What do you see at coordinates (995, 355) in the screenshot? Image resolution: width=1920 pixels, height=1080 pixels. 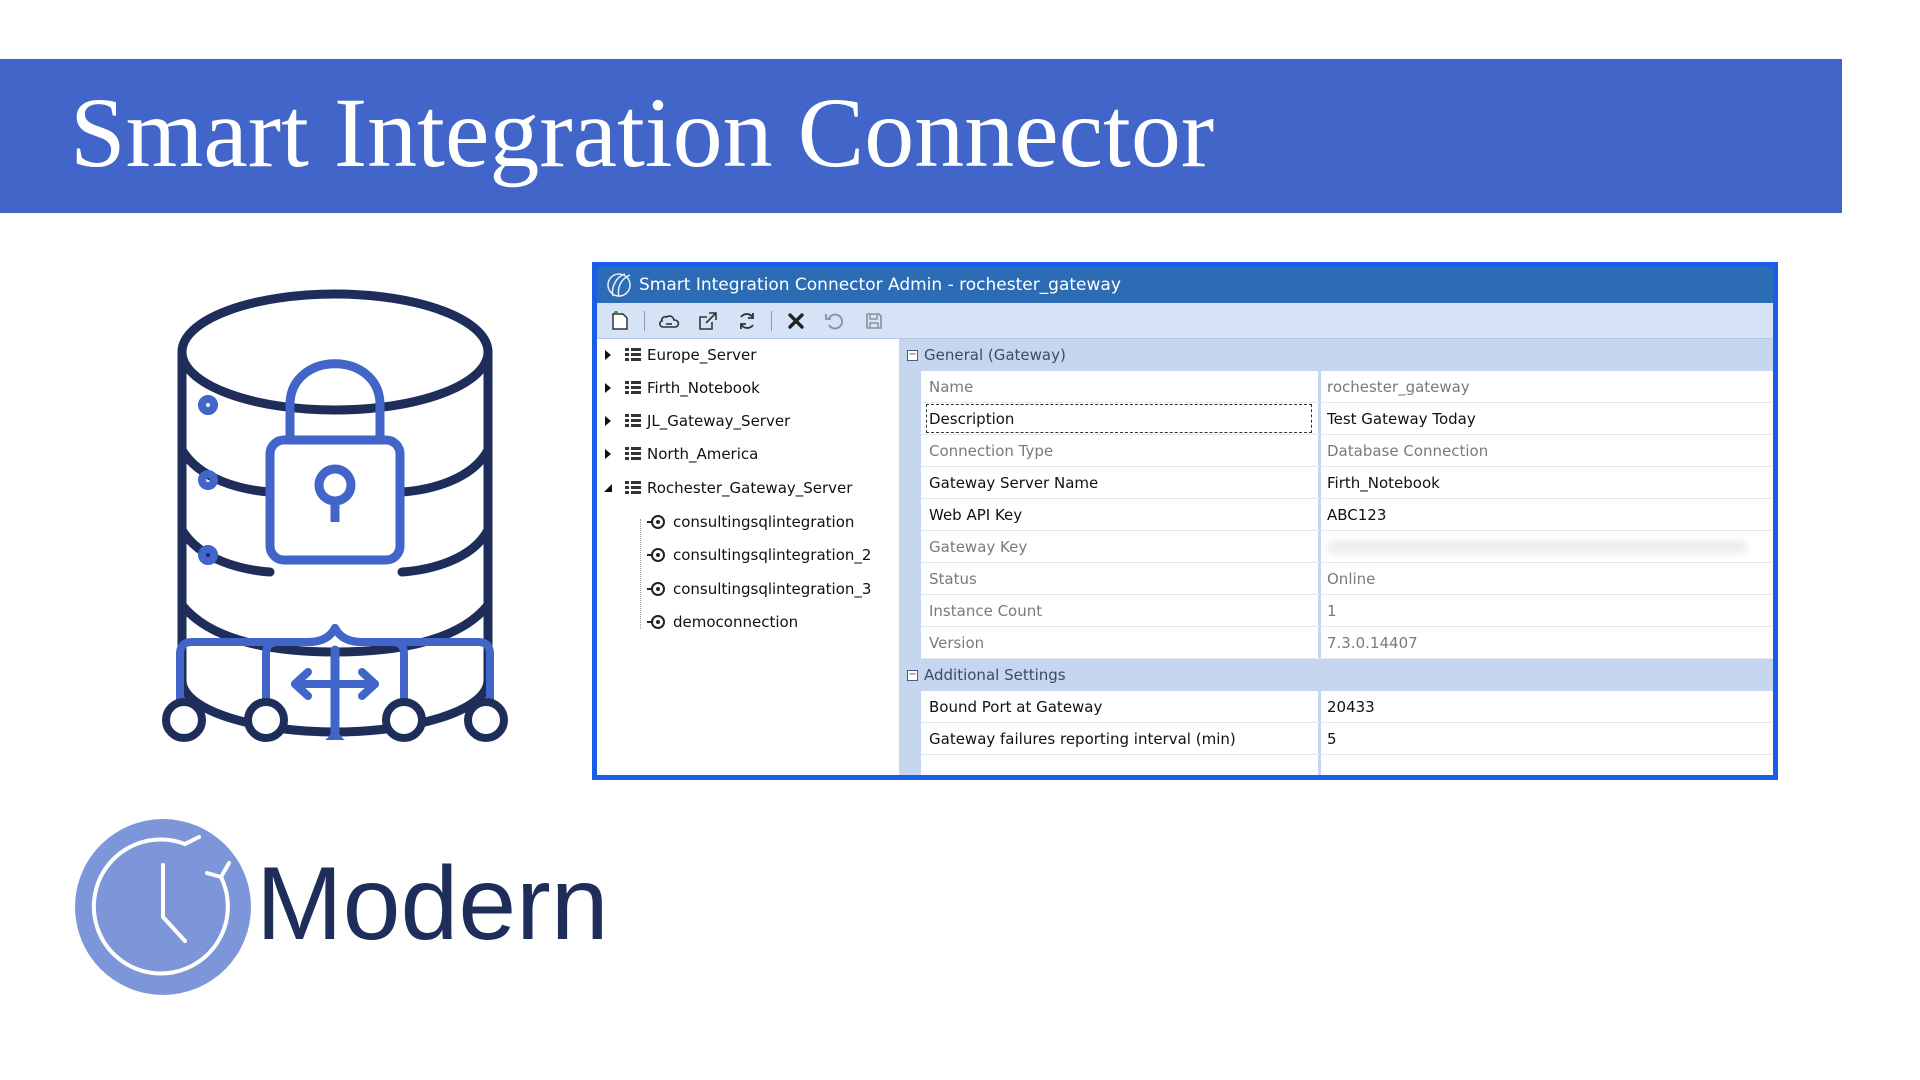 I see `category-label: General (Gateway)` at bounding box center [995, 355].